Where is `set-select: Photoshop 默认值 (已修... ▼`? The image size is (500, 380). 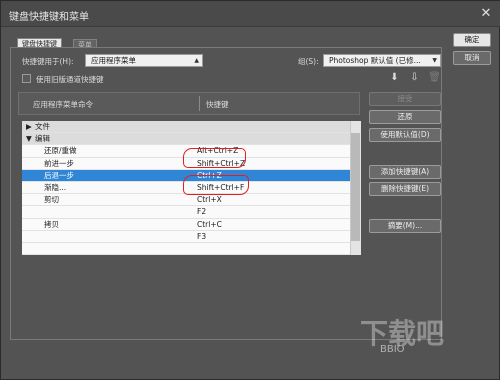 set-select: Photoshop 默认值 (已修... ▼ is located at coordinates (382, 60).